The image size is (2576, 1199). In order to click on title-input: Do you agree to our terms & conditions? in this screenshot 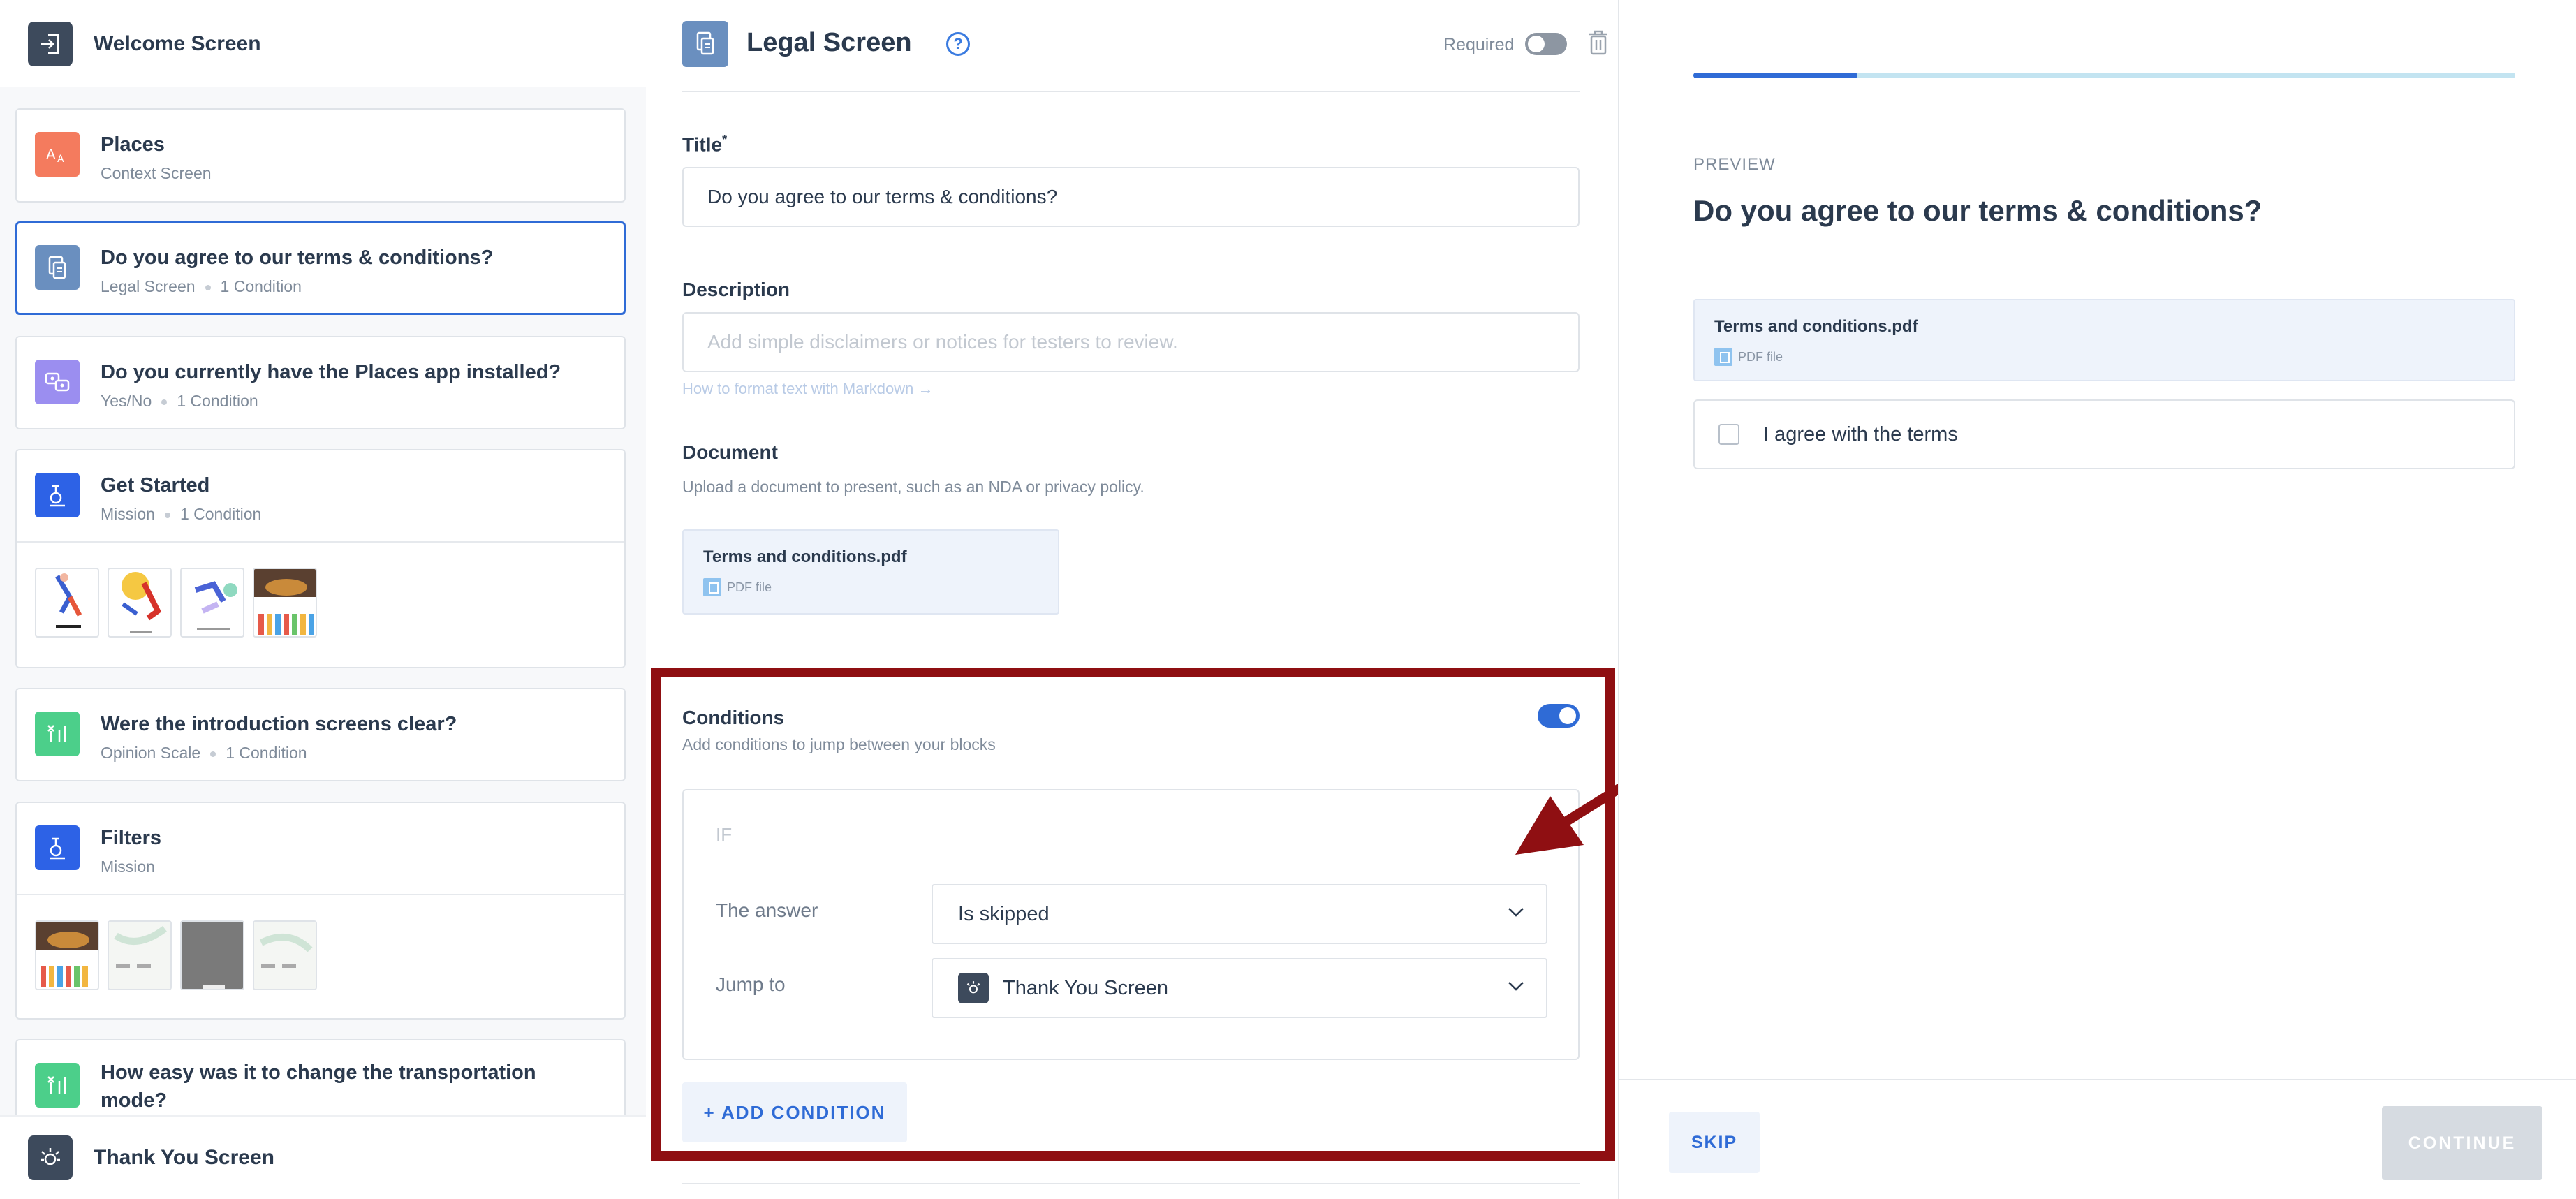, I will do `click(1131, 197)`.